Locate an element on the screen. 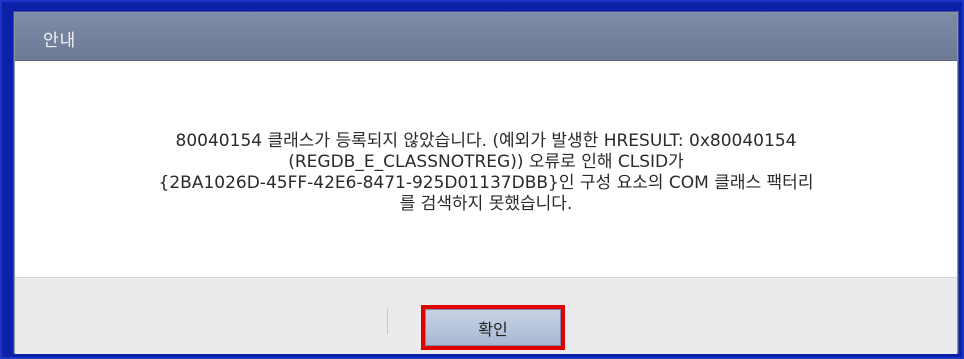 The height and width of the screenshot is (359, 964). message-line: 를 검색하지 못했습니다. is located at coordinates (486, 203).